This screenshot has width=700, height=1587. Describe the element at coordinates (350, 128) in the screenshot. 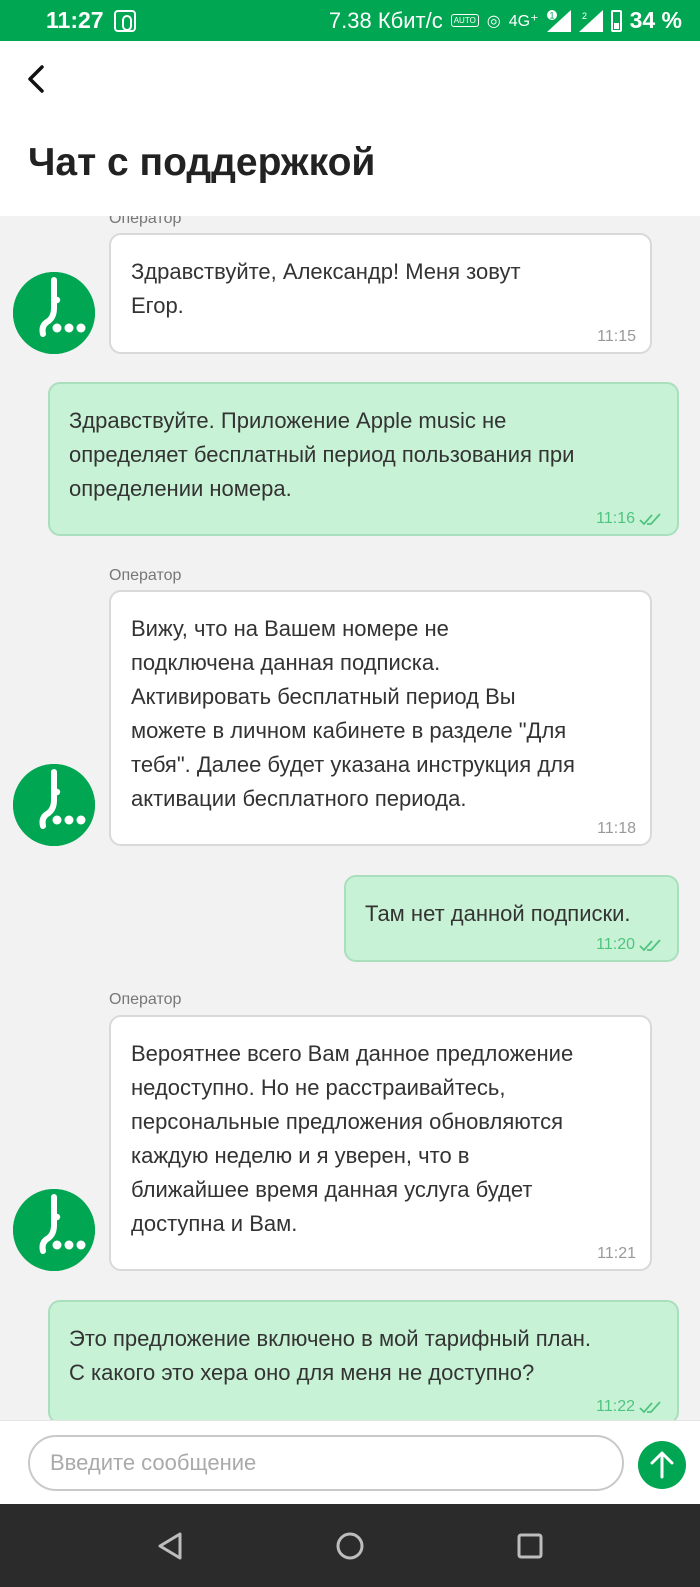

I see `chat-header: Чат с поддержкой` at that location.